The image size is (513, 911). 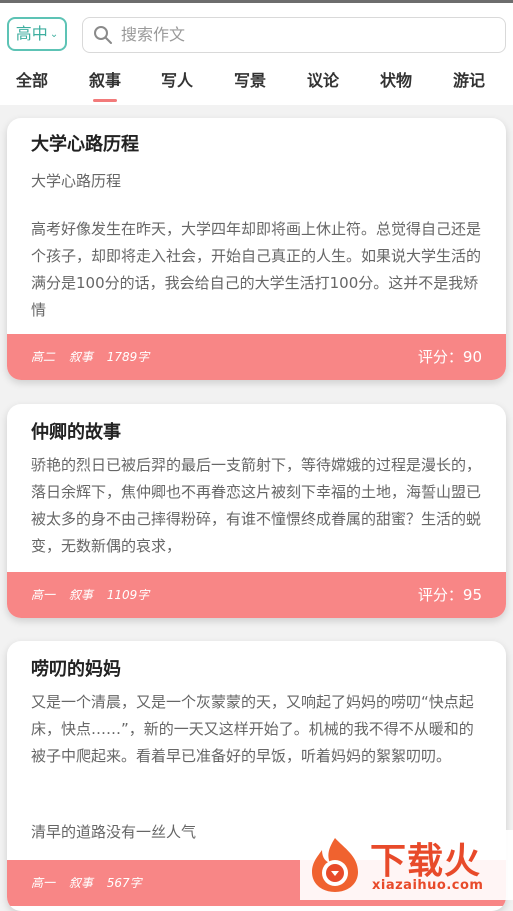 I want to click on essay-meta: 高二 叙事 1789字, so click(x=95, y=357).